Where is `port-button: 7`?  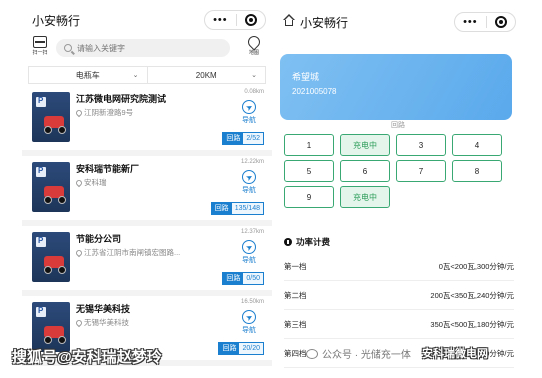 port-button: 7 is located at coordinates (421, 171).